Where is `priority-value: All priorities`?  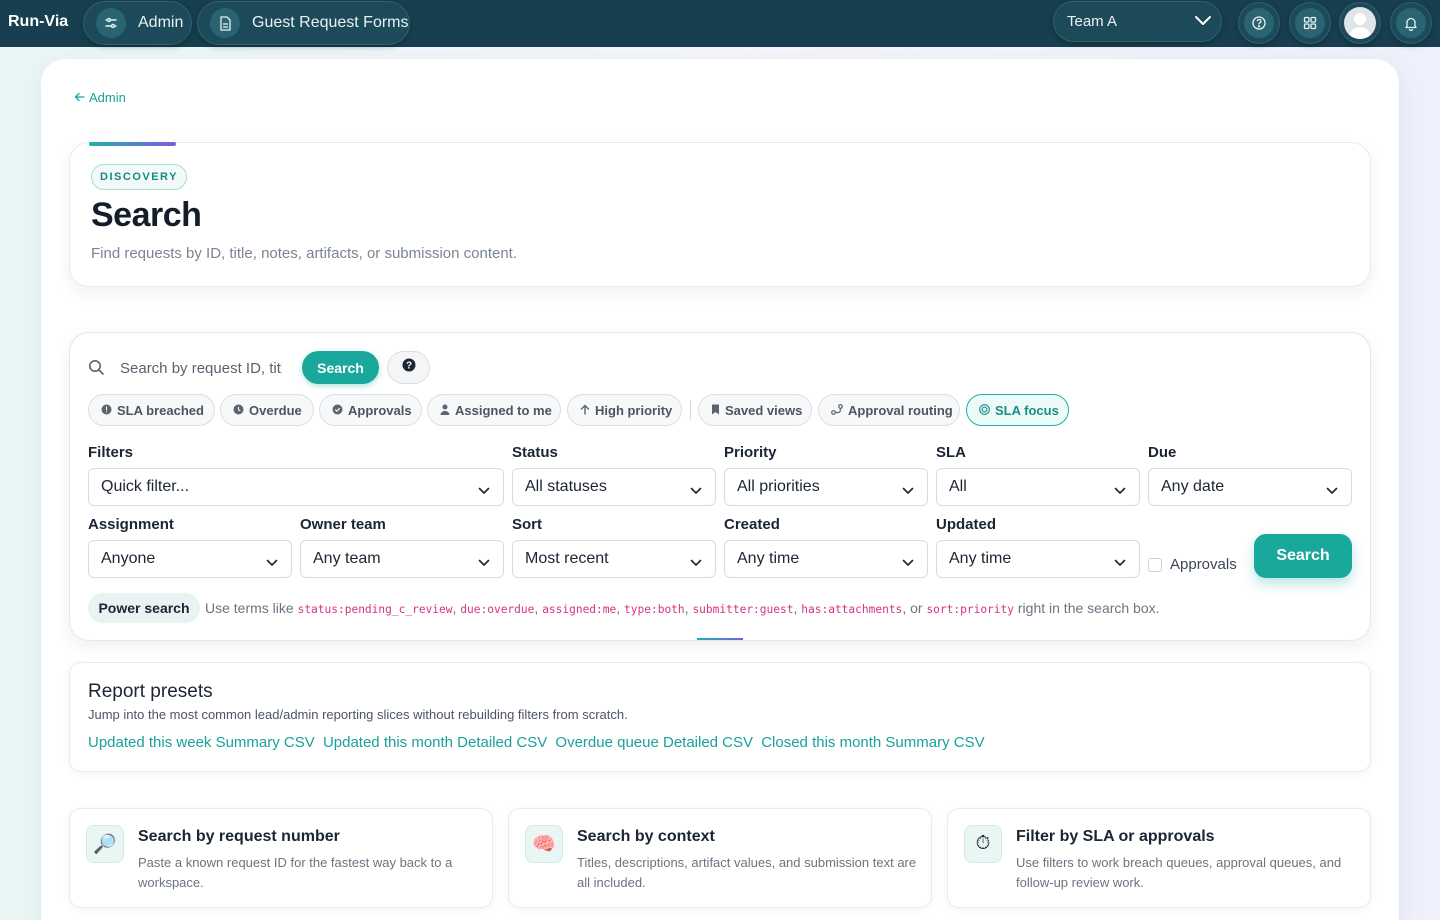
priority-value: All priorities is located at coordinates (778, 486).